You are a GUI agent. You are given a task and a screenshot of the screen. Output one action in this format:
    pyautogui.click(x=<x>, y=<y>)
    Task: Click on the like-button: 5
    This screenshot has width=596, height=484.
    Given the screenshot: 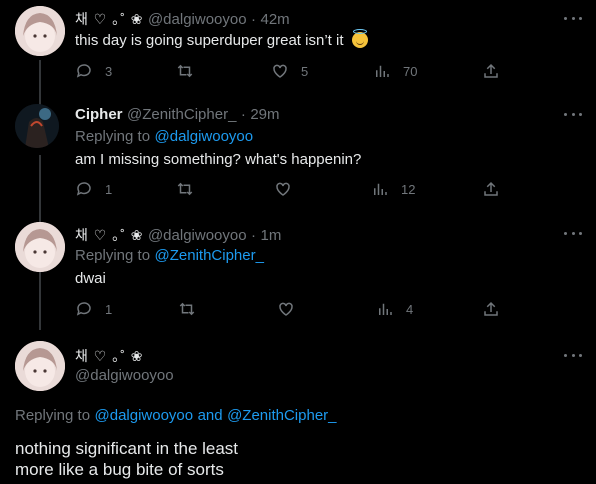 What is the action you would take?
    pyautogui.click(x=289, y=71)
    